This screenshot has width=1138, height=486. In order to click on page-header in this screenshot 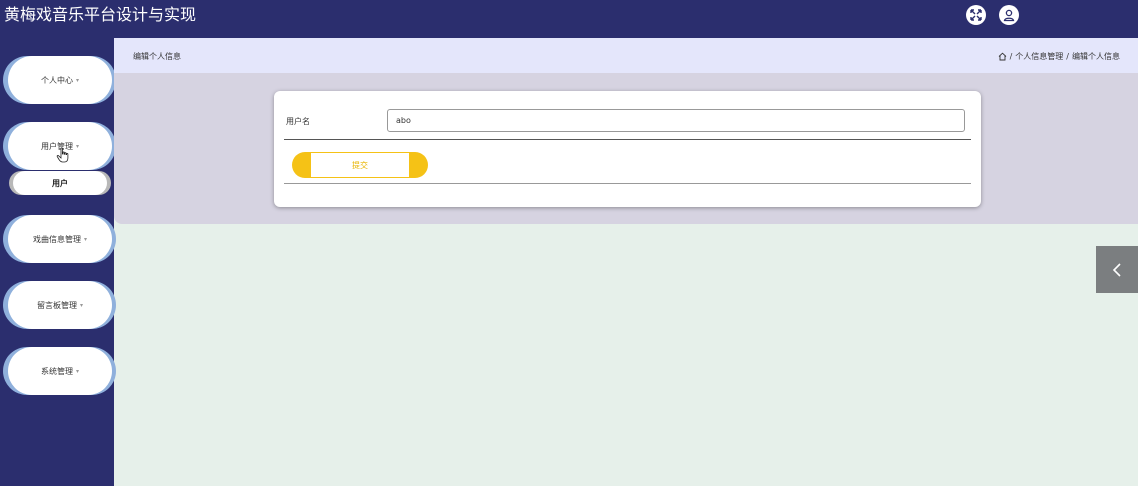, I will do `click(626, 55)`.